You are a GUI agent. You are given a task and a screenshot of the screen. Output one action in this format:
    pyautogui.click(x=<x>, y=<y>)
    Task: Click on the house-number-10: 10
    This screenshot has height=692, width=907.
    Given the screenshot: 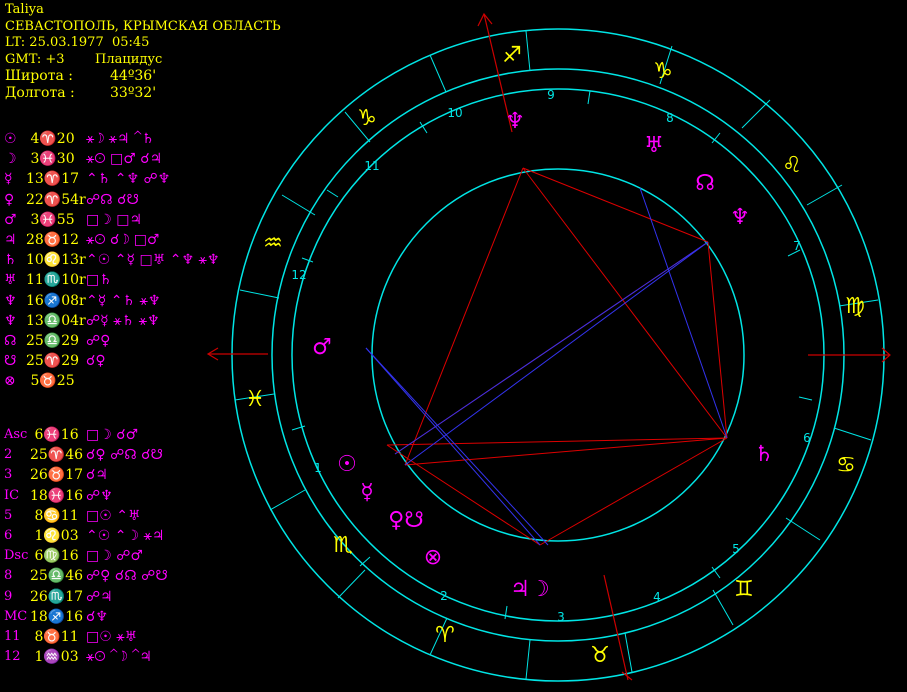 What is the action you would take?
    pyautogui.click(x=454, y=113)
    